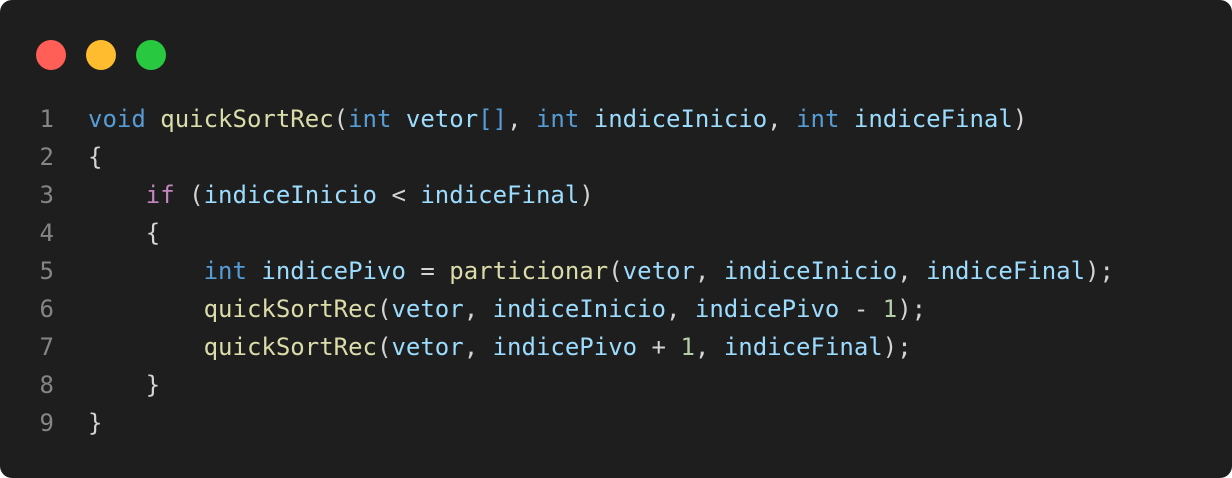 The height and width of the screenshot is (478, 1232). What do you see at coordinates (46, 157) in the screenshot?
I see `line-number: 2` at bounding box center [46, 157].